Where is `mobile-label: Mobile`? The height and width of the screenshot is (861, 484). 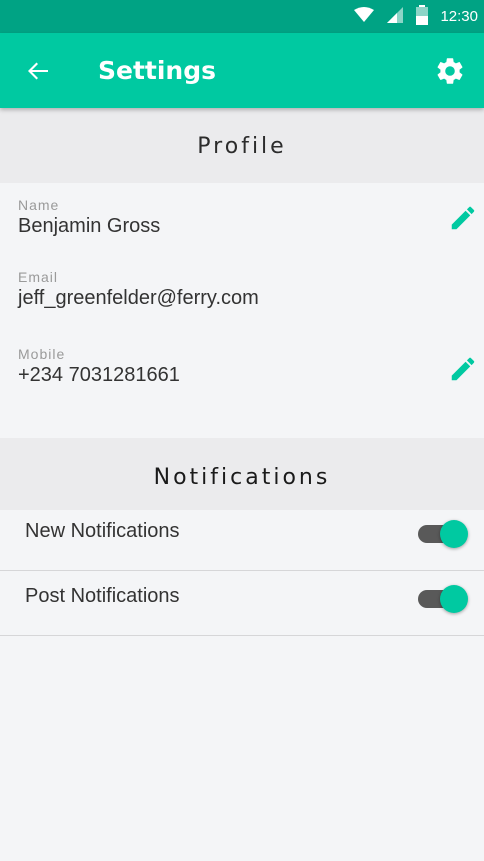
mobile-label: Mobile is located at coordinates (42, 354).